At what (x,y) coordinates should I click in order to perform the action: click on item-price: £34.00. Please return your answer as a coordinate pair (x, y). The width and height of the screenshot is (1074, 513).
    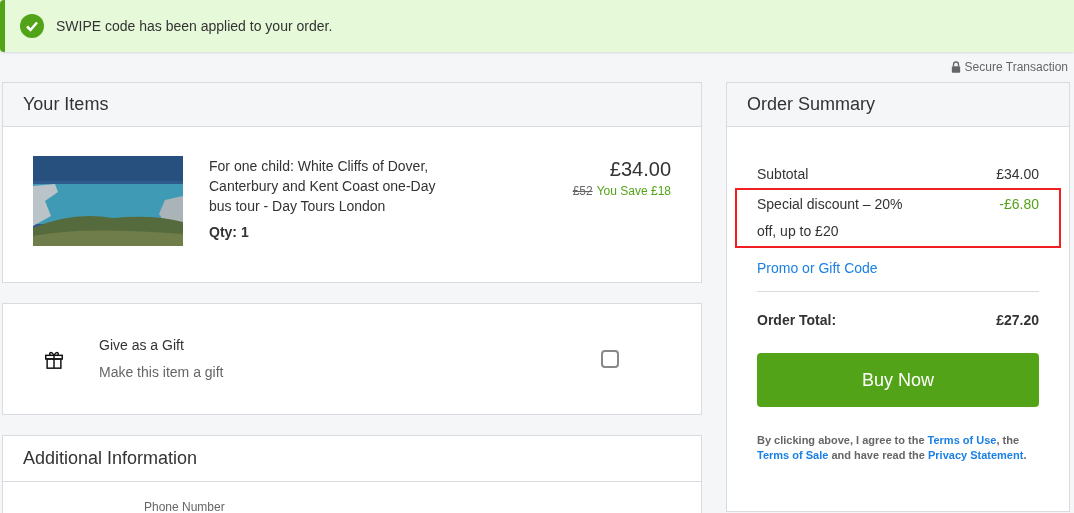
    Looking at the image, I should click on (640, 169).